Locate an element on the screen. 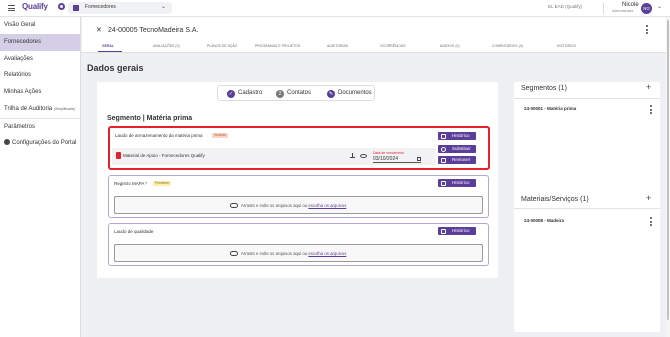  status-badge: Pendente is located at coordinates (162, 183).